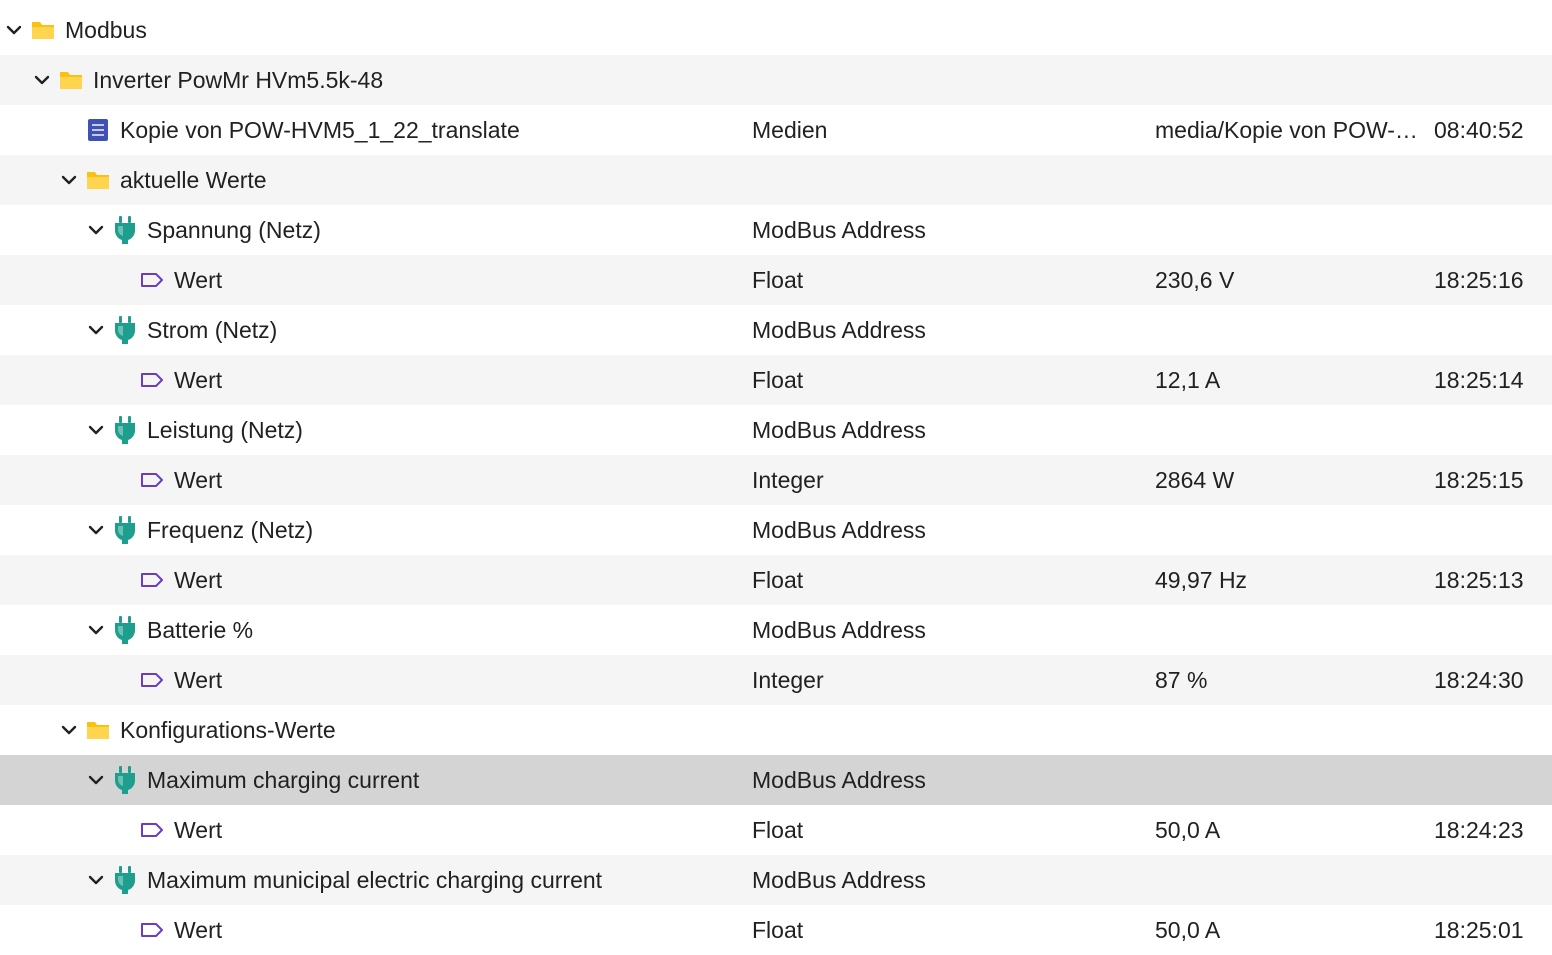 The height and width of the screenshot is (955, 1552). I want to click on tree-row: aktuelle Werte, so click(776, 180).